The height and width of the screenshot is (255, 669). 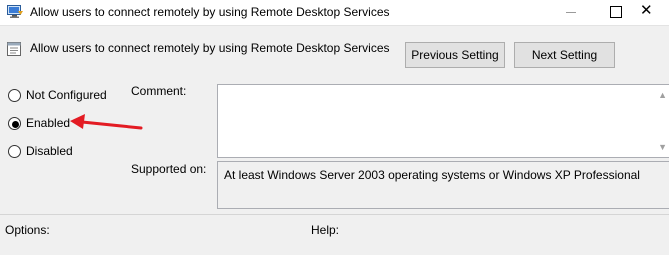 What do you see at coordinates (27, 230) in the screenshot?
I see `options-label: Options:` at bounding box center [27, 230].